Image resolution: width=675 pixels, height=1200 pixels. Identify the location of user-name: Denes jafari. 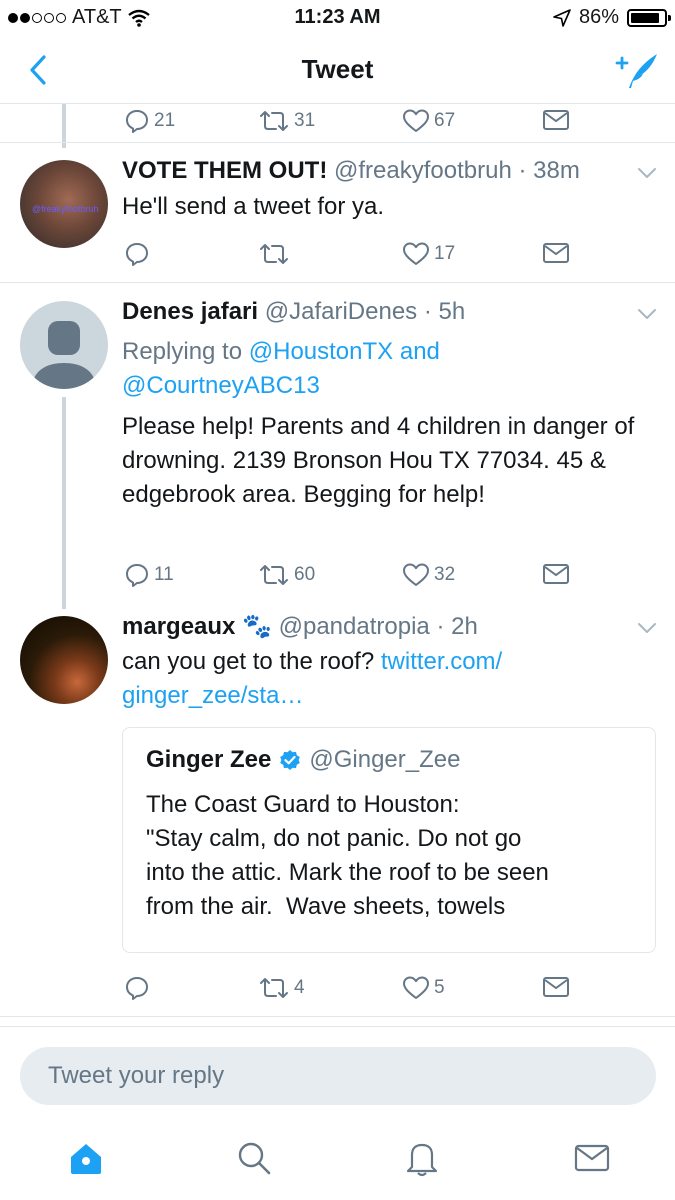
(190, 311).